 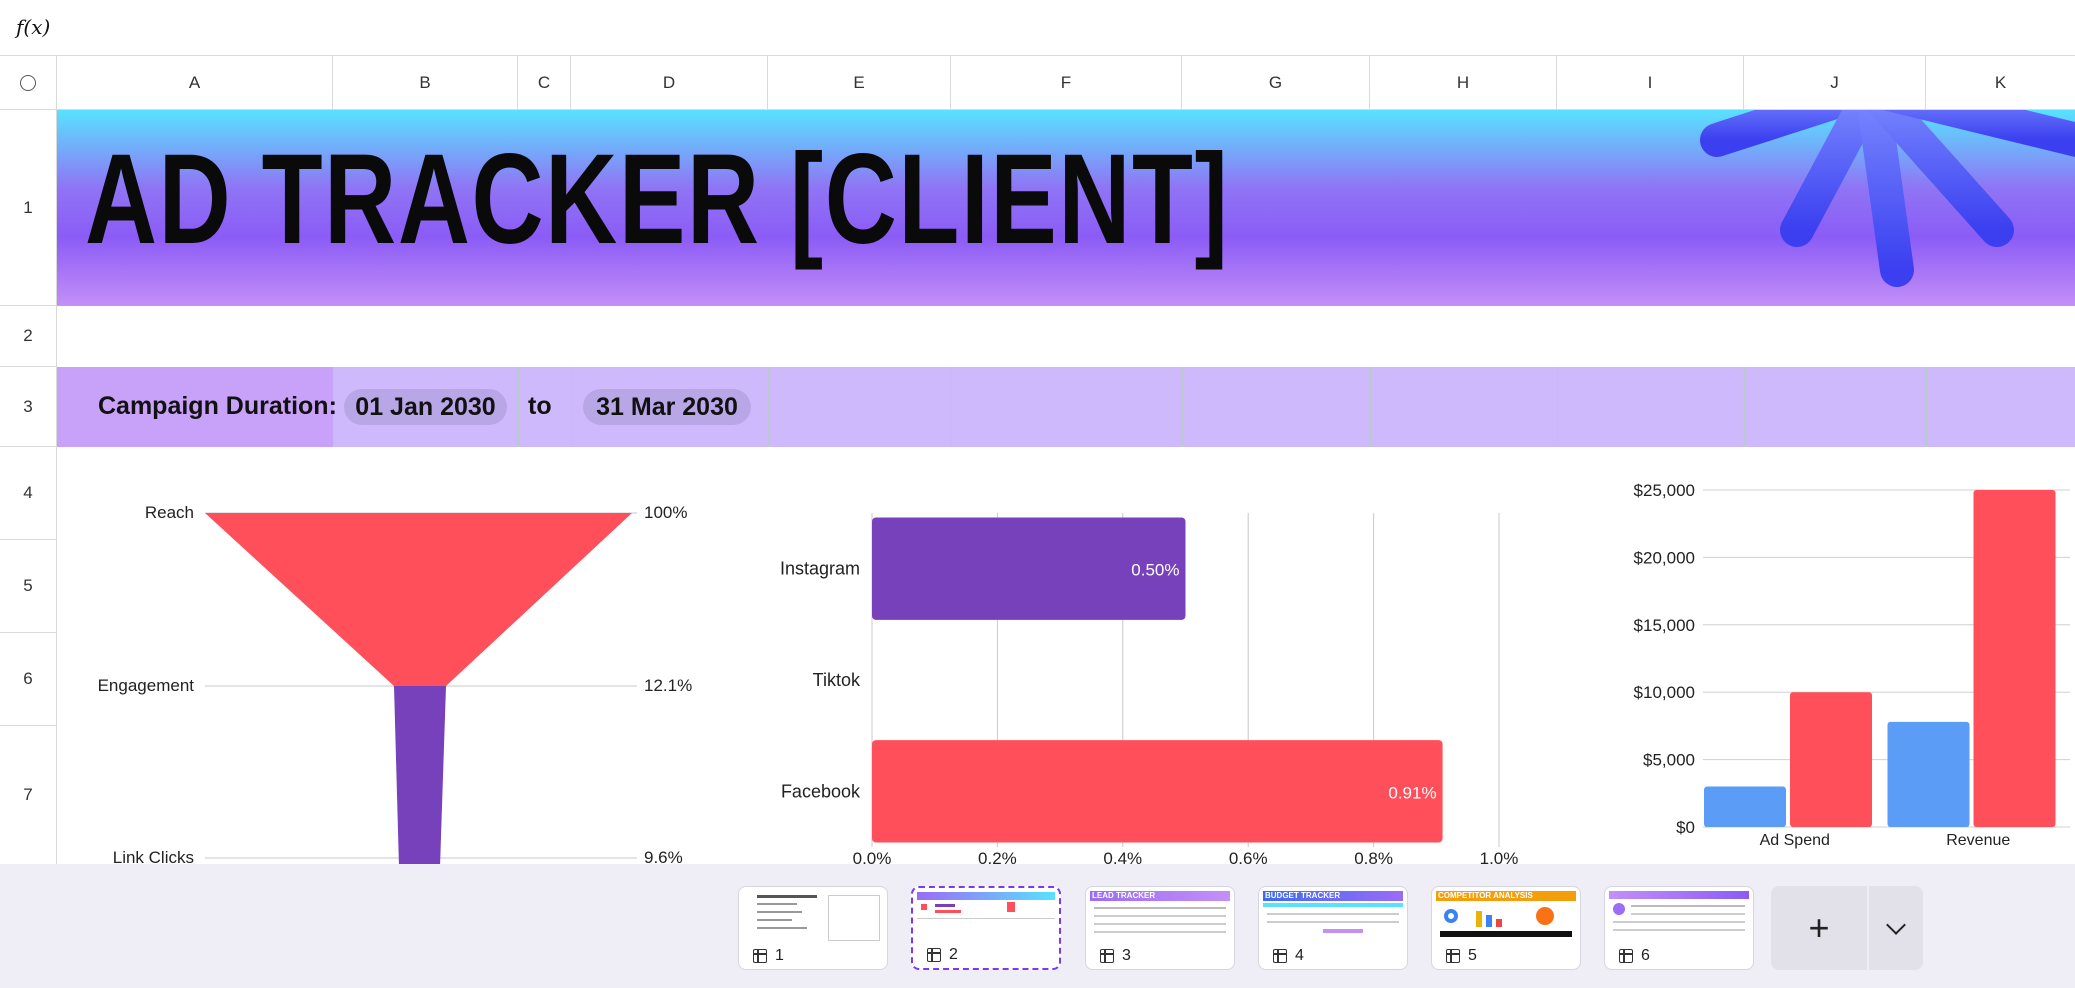 What do you see at coordinates (663, 856) in the screenshot?
I see `funnel-percent-label: 9.6%` at bounding box center [663, 856].